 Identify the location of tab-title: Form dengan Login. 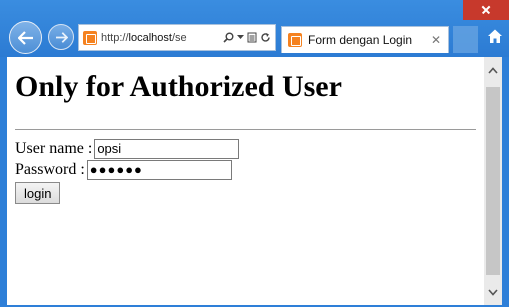
(360, 40).